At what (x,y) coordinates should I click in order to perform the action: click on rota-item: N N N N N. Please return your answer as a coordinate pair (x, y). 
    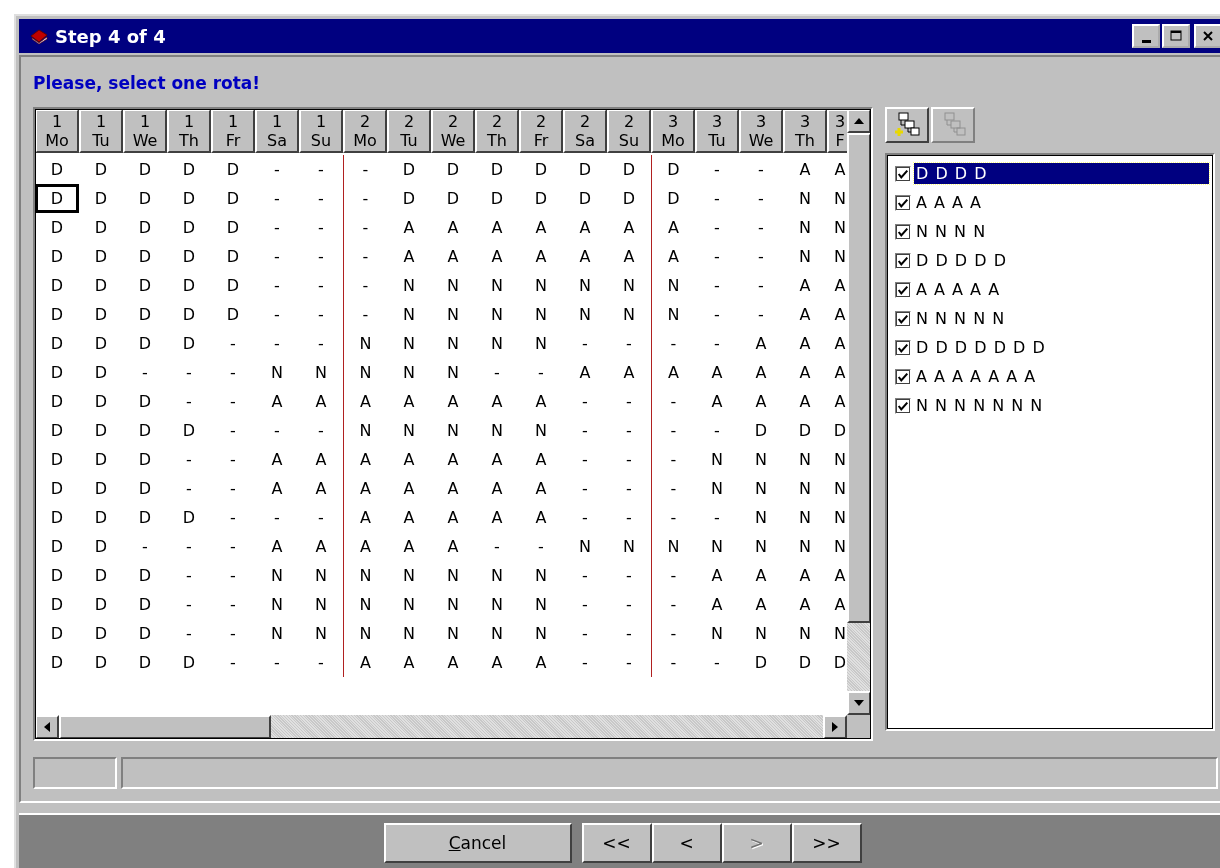
    Looking at the image, I should click on (961, 318).